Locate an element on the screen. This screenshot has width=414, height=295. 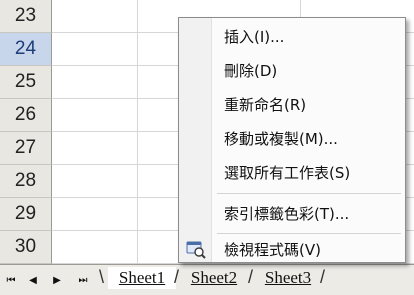
row-header-23: 23 is located at coordinates (26, 16).